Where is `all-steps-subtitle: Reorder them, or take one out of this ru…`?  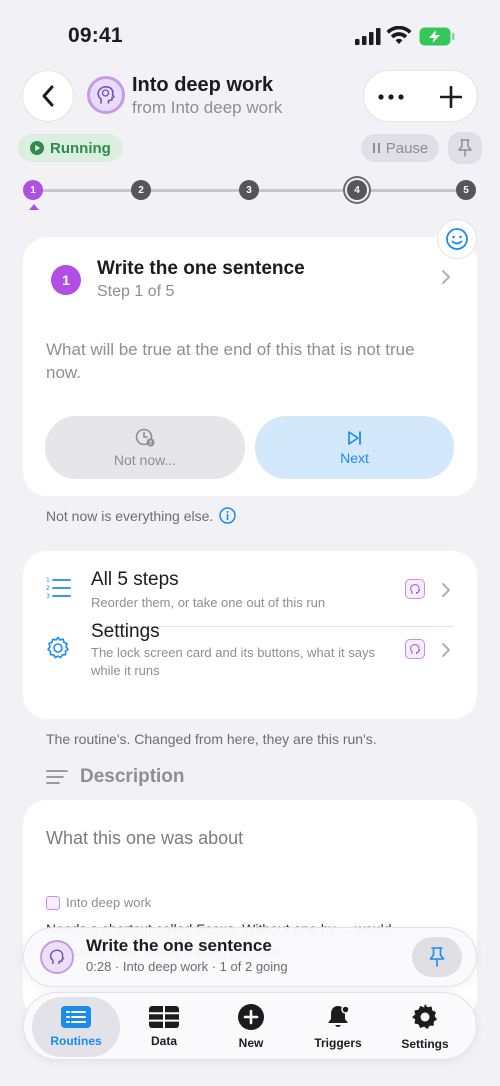
all-steps-subtitle: Reorder them, or take one out of this ru… is located at coordinates (208, 602).